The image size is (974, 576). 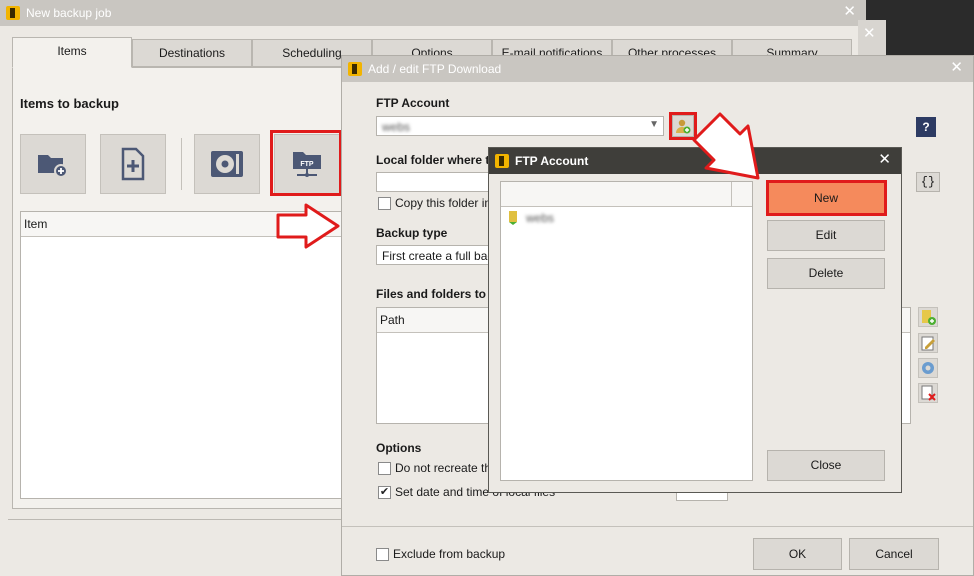 I want to click on exclude-checkbox, so click(x=382, y=554).